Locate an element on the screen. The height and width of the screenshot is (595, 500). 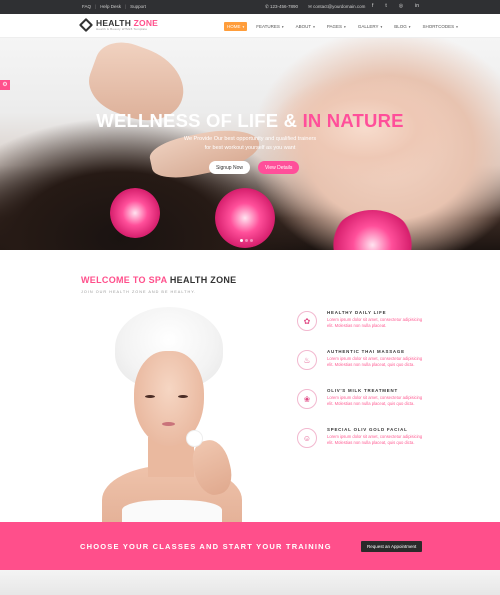
support-link: Support is located at coordinates (138, 6).